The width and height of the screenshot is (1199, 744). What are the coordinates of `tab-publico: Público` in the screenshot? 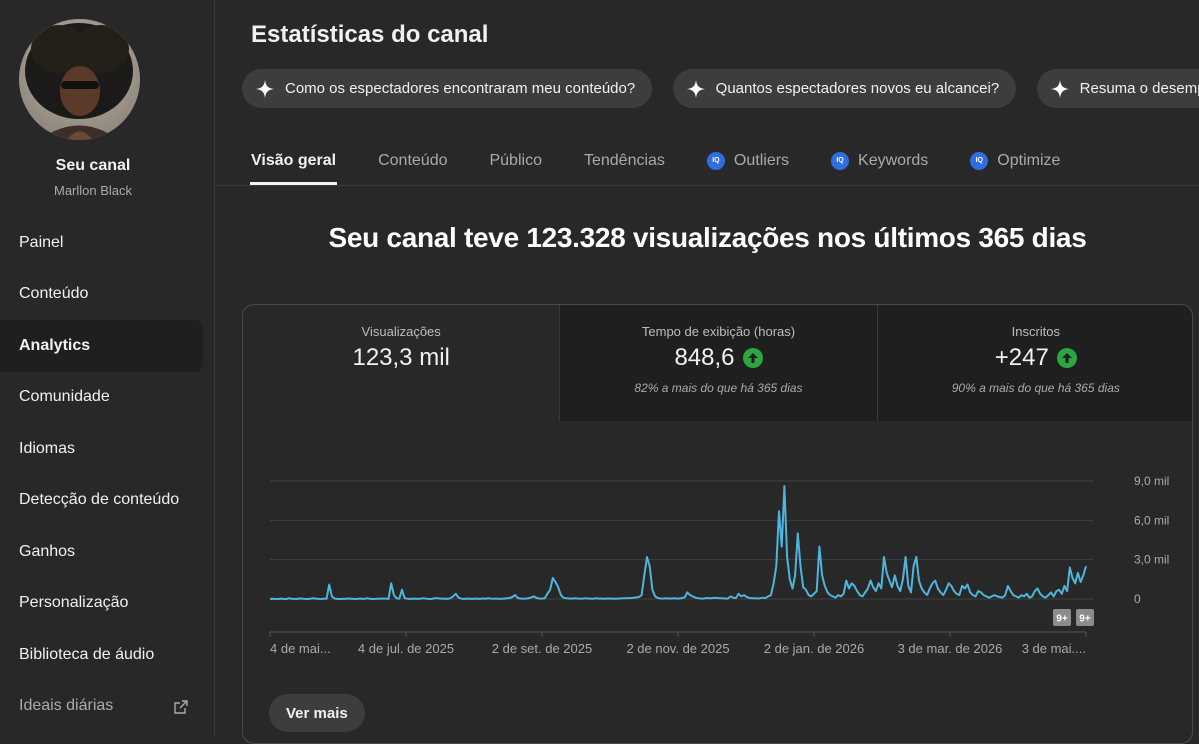 It's located at (515, 161).